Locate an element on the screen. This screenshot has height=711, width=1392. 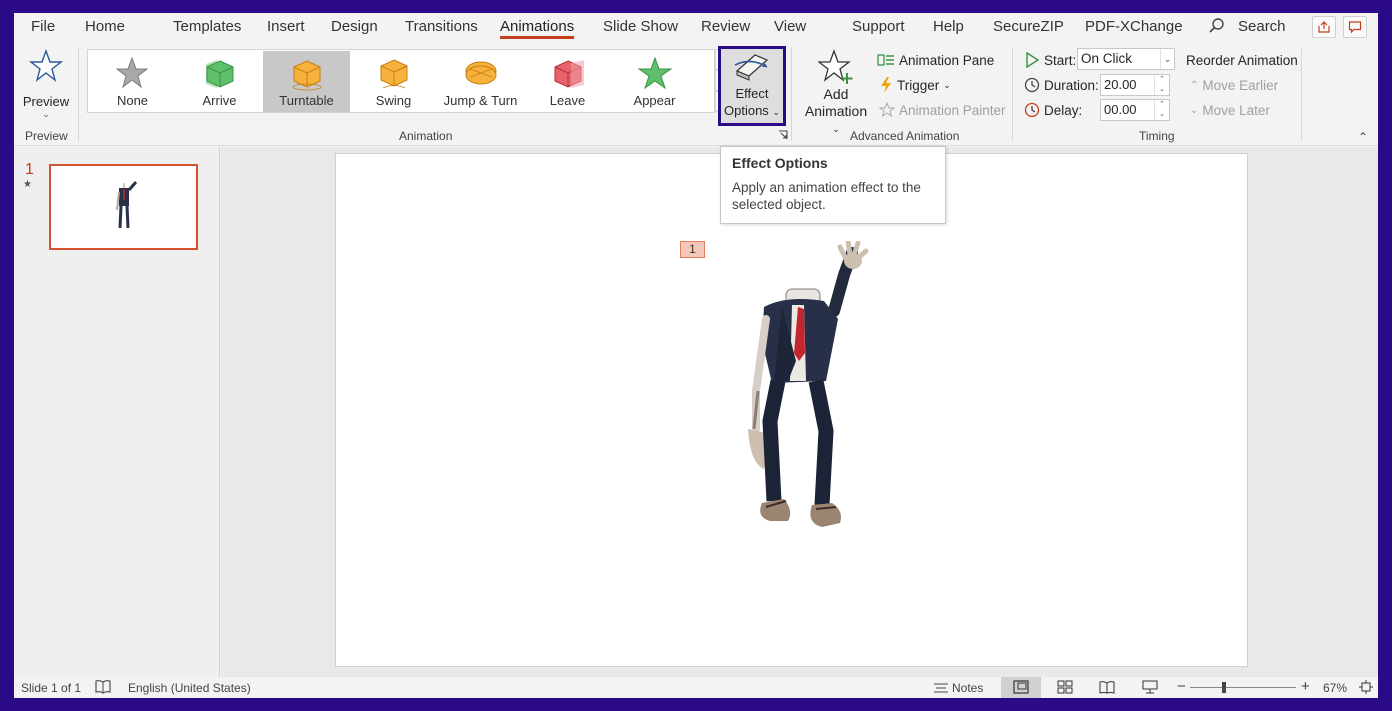
move-later-button: ⌄ Move Later is located at coordinates (1230, 110).